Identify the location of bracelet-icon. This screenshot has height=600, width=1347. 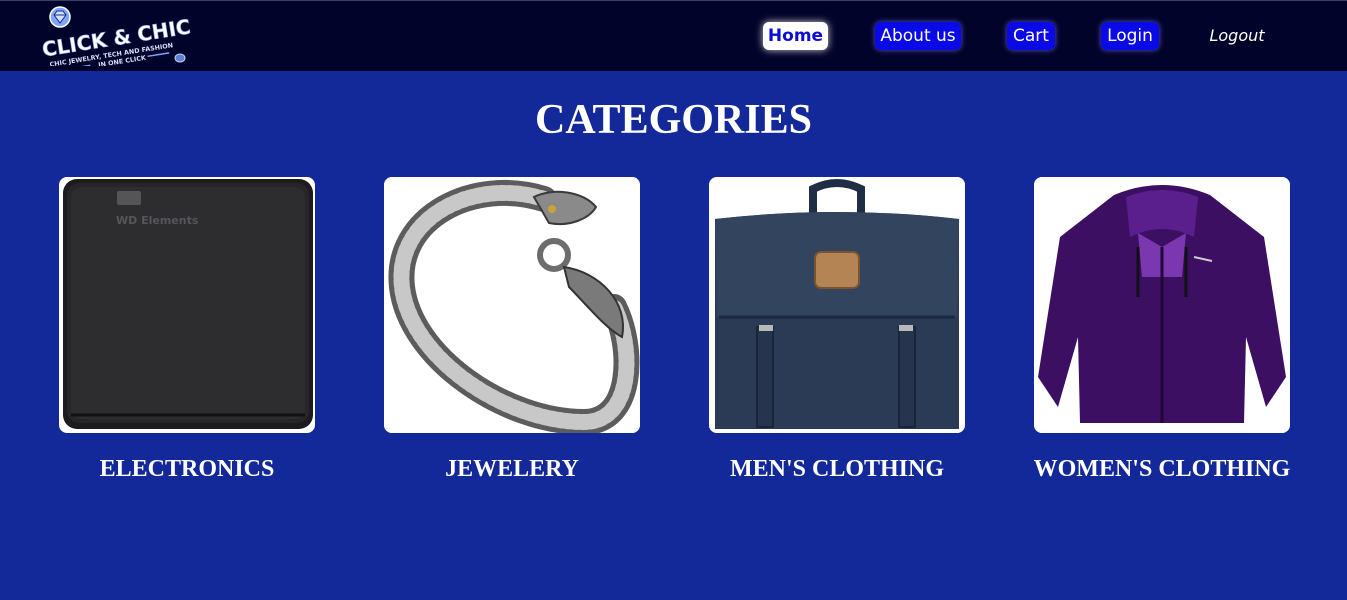
(512, 305).